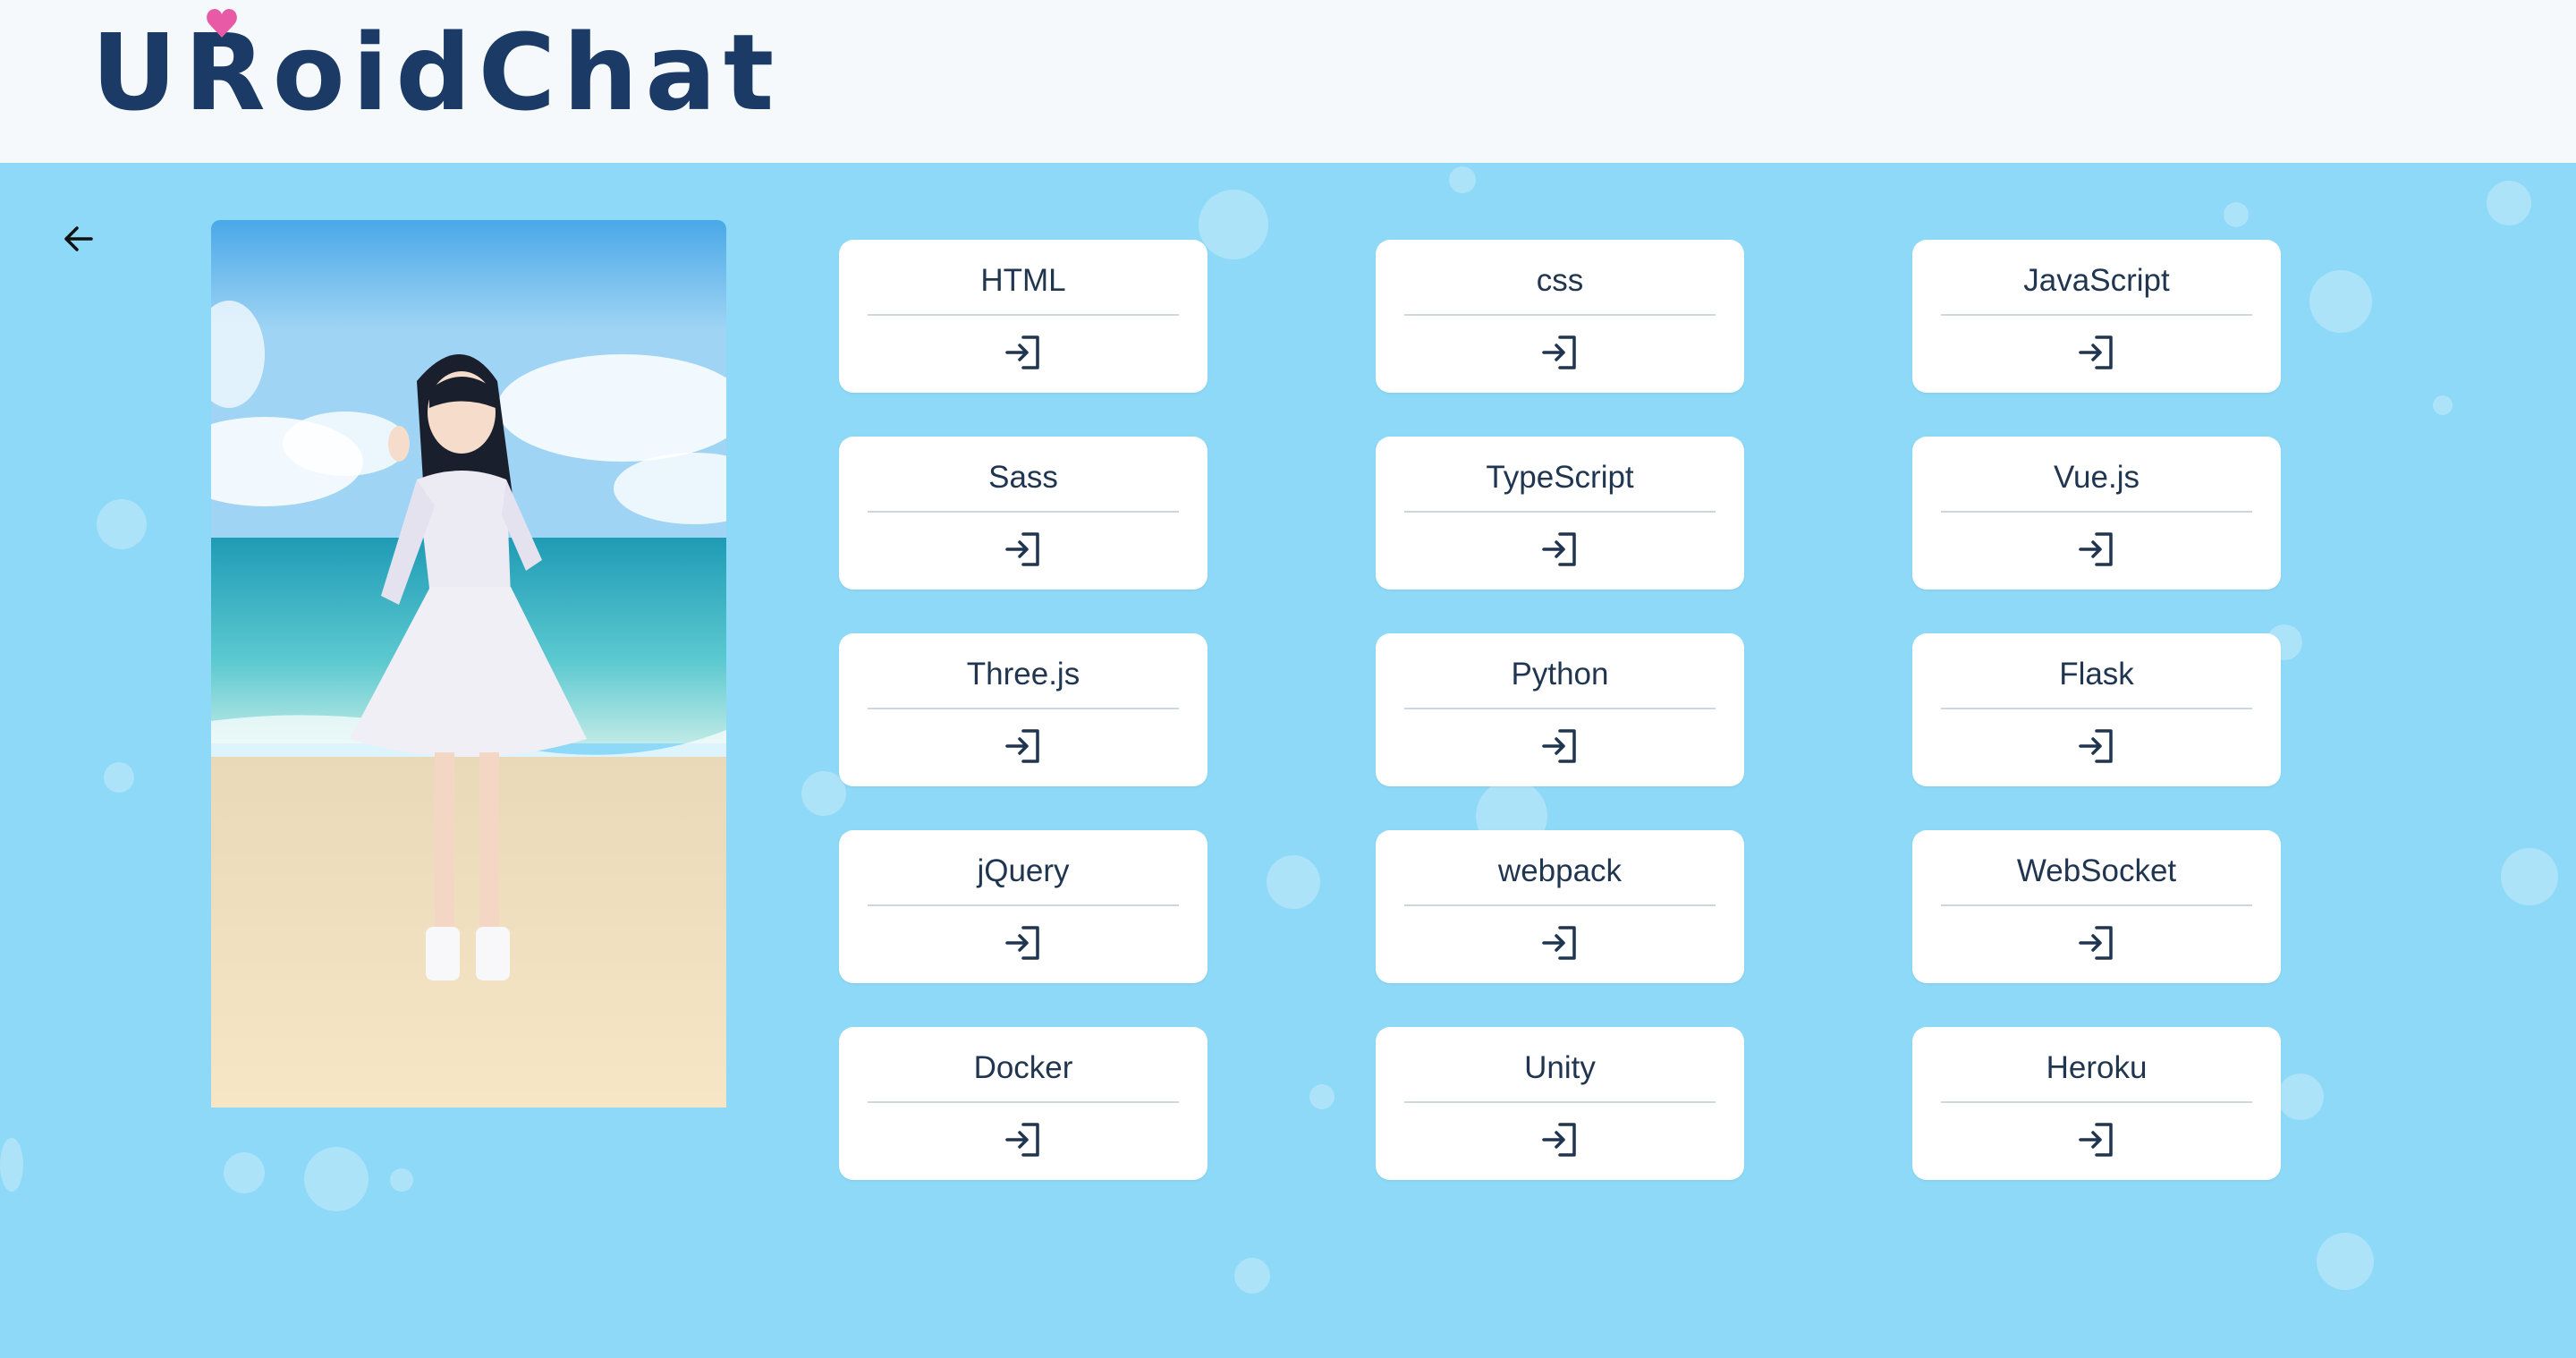 This screenshot has height=1358, width=2576. I want to click on room-card-title: Vue.js, so click(2097, 478).